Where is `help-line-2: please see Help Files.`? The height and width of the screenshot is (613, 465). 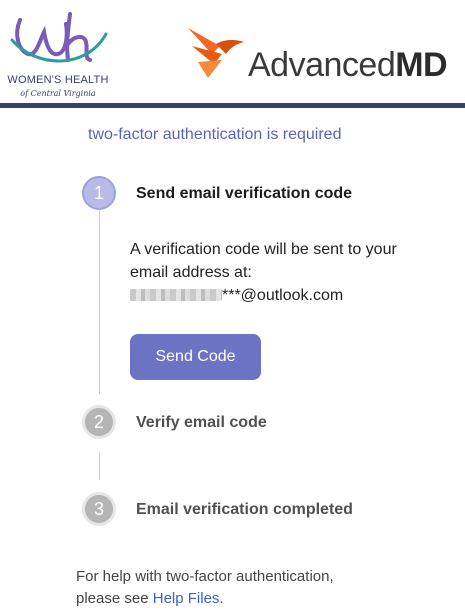 help-line-2: please see Help Files. is located at coordinates (266, 599).